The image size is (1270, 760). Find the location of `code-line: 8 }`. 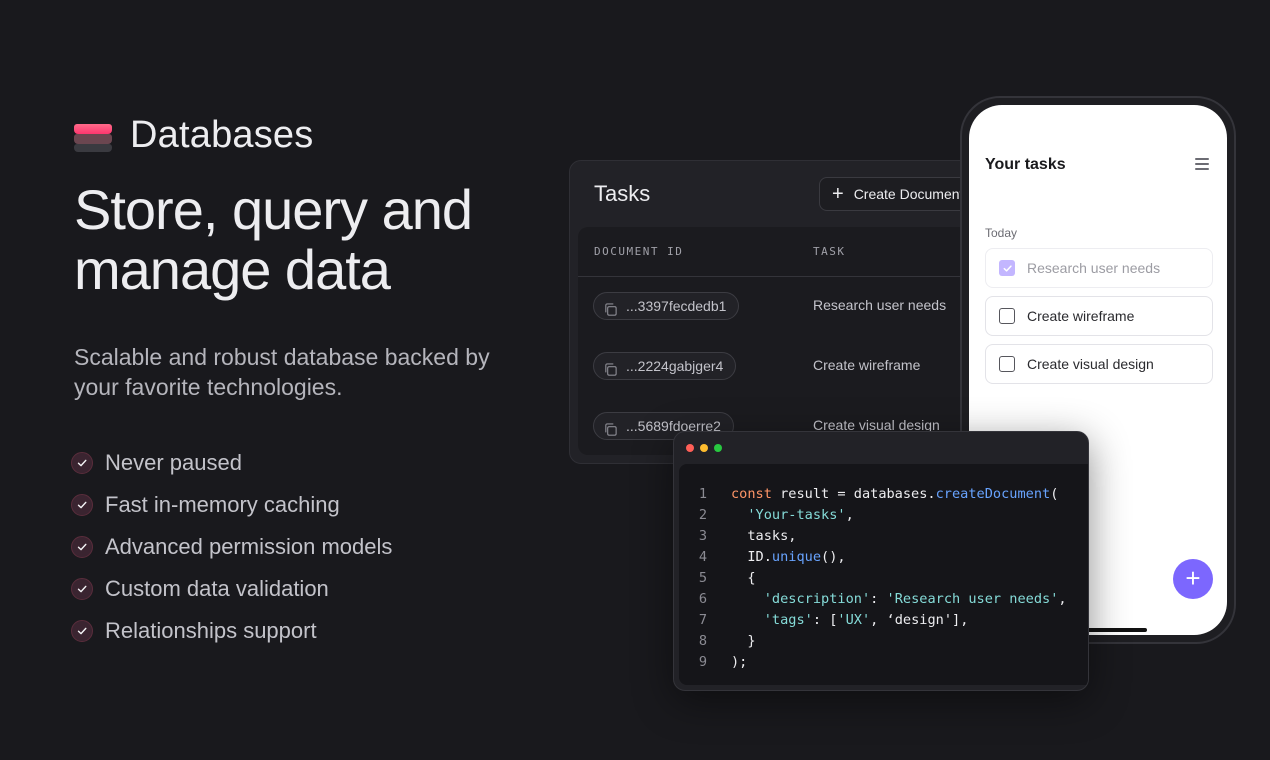

code-line: 8 } is located at coordinates (873, 641).